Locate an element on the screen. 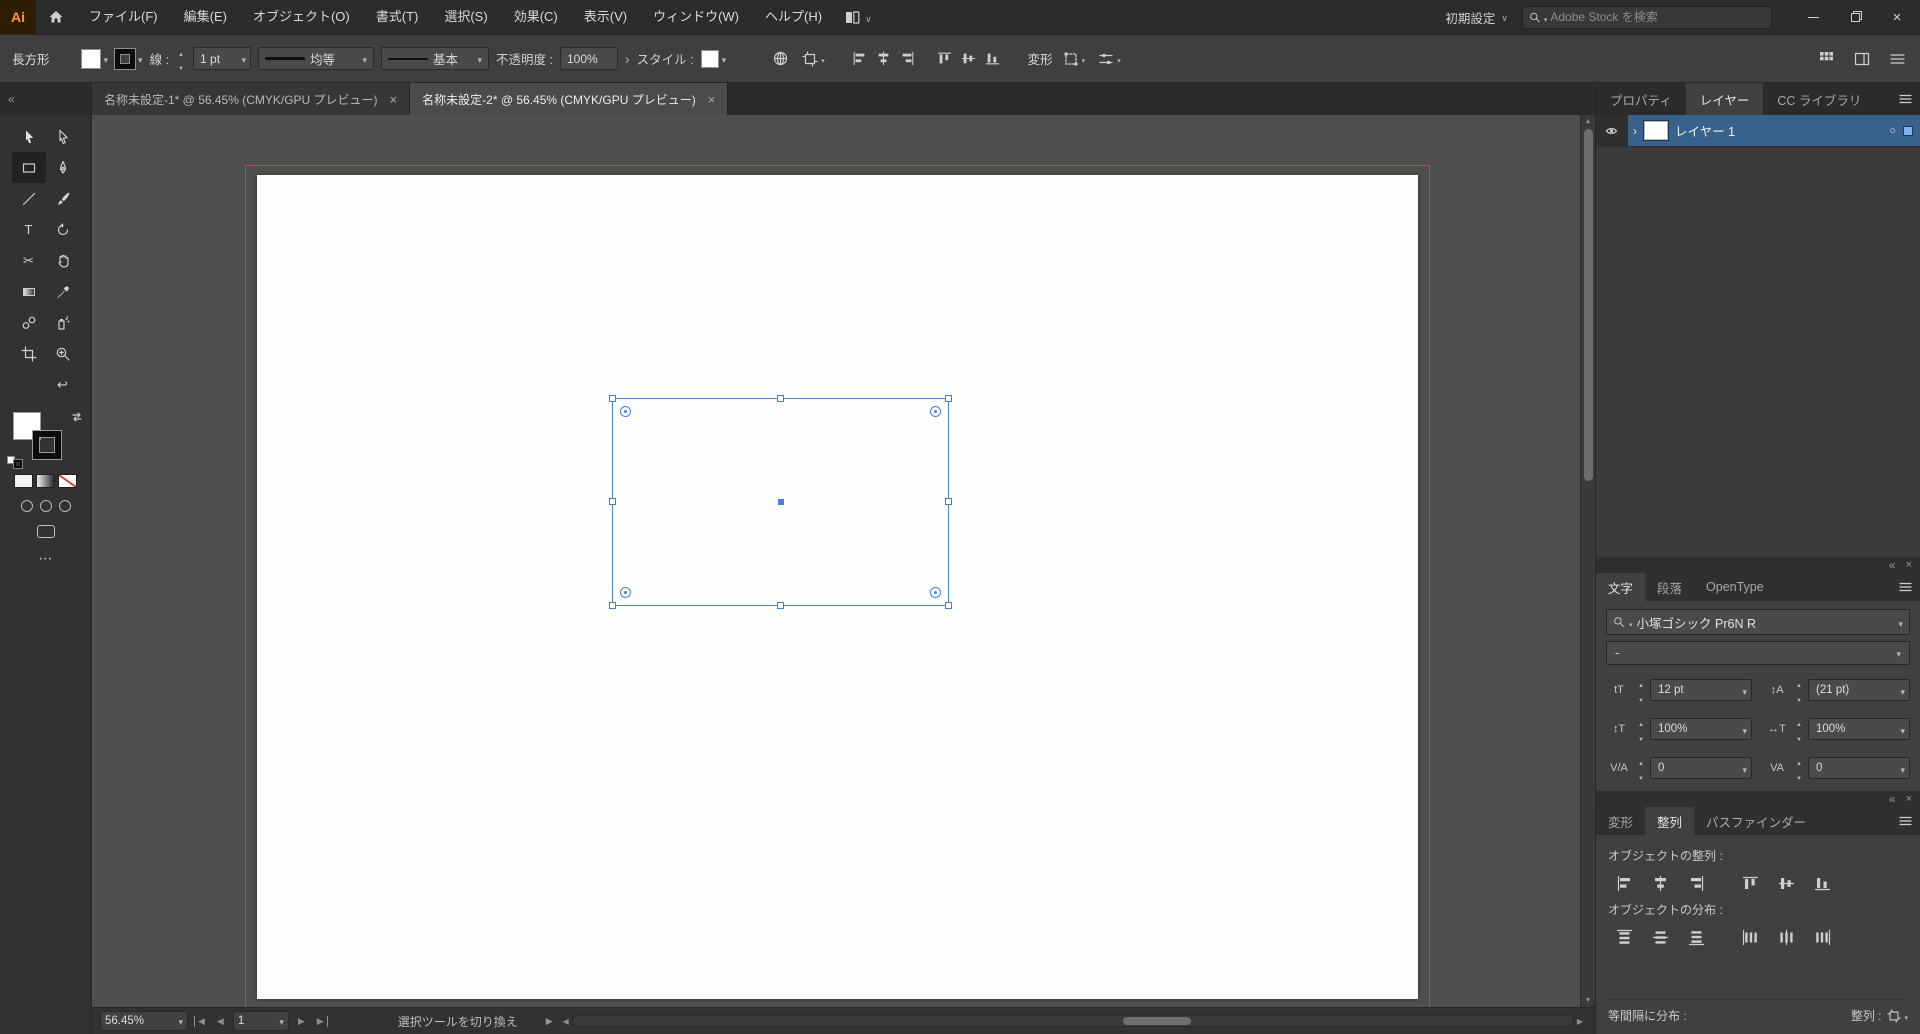 This screenshot has width=1920, height=1034. stock-search-box is located at coordinates (1647, 17).